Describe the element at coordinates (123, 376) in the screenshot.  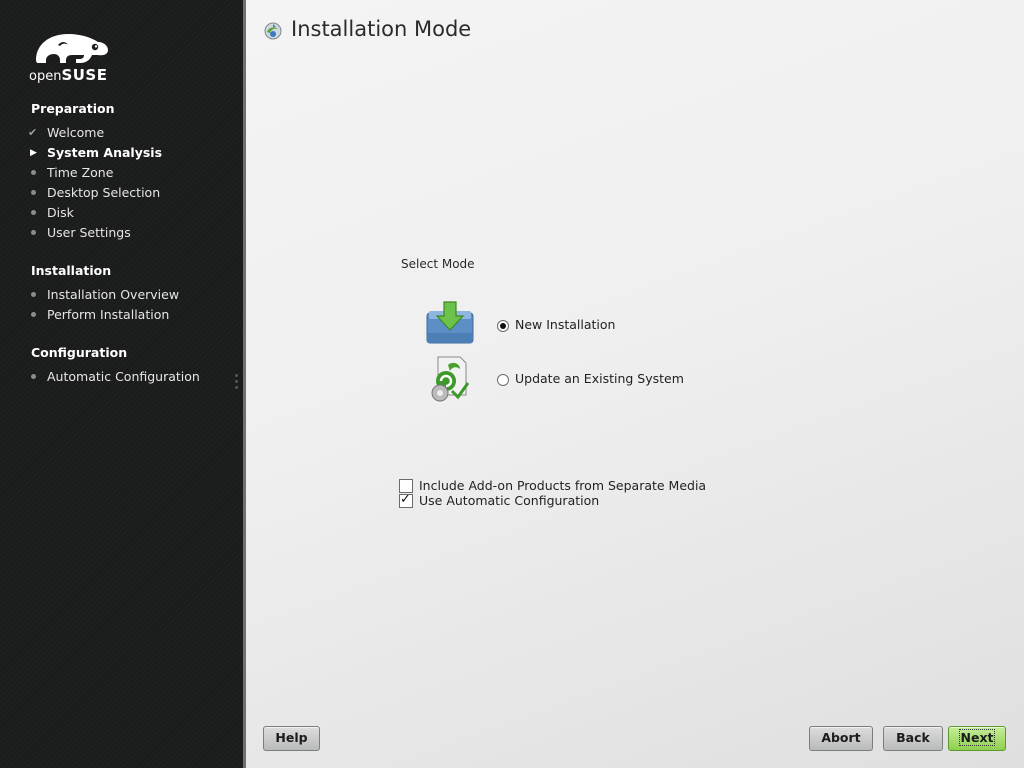
I see `step-automatic-configuration: Automatic Configuration` at that location.